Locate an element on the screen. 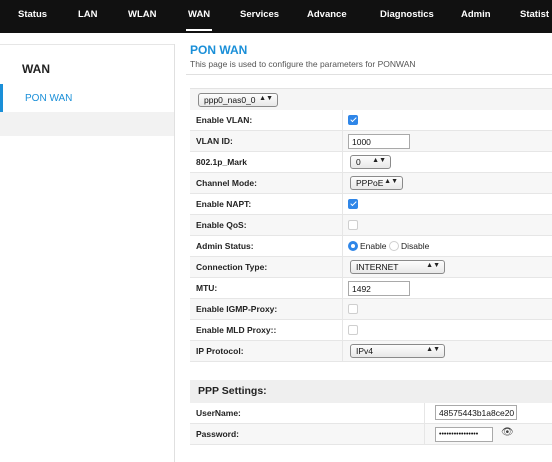 The width and height of the screenshot is (552, 462). enable-napt-checkbox is located at coordinates (353, 204).